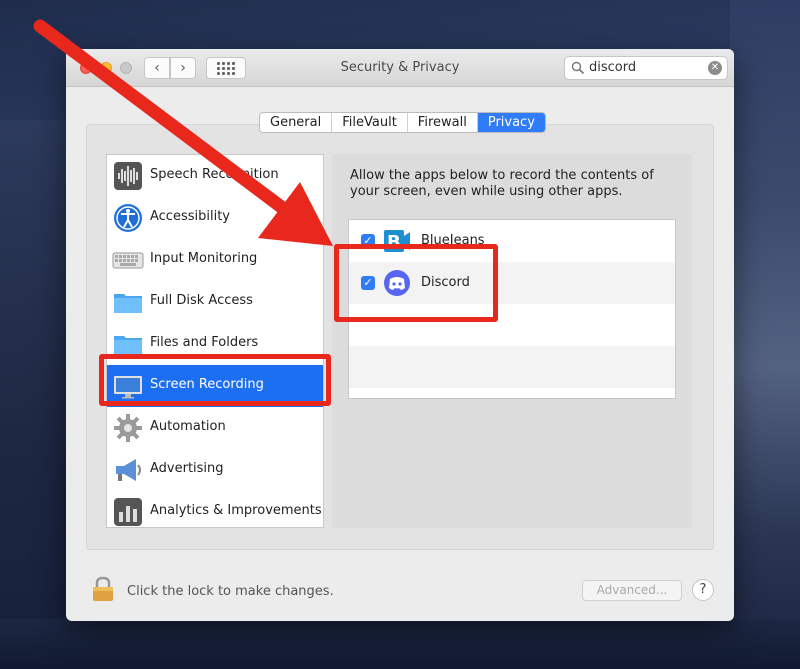  Describe the element at coordinates (230, 591) in the screenshot. I see `lock-message: Click the lock to make changes.` at that location.